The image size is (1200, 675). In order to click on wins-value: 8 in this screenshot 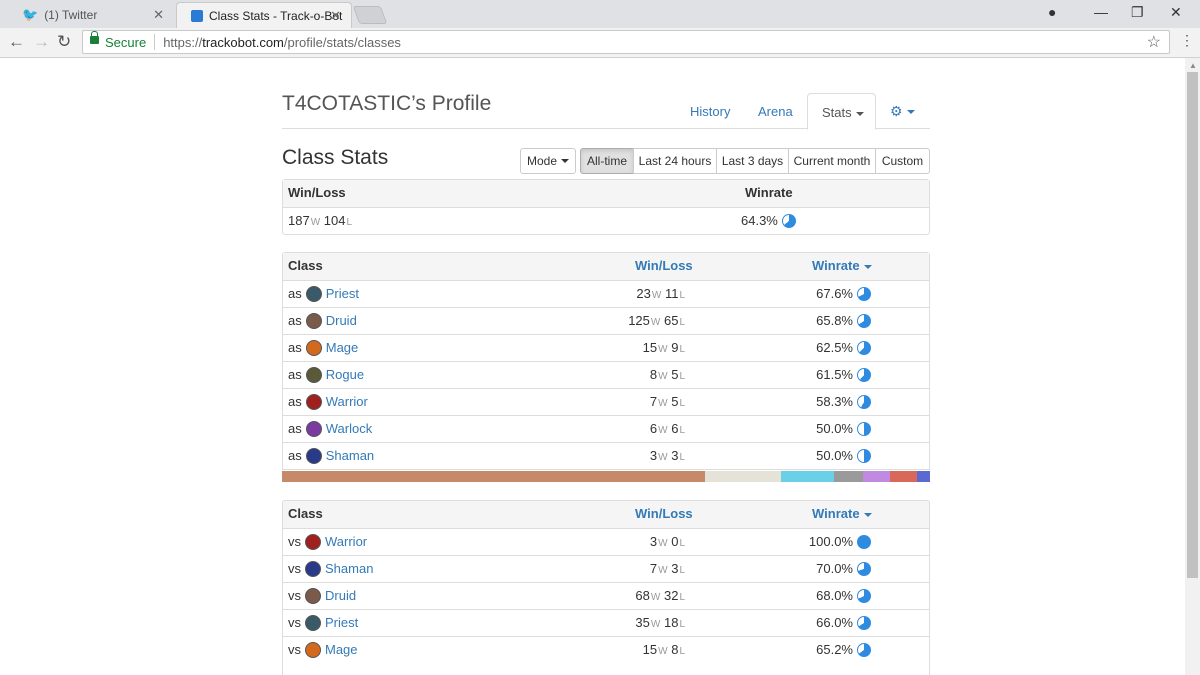, I will do `click(653, 374)`.